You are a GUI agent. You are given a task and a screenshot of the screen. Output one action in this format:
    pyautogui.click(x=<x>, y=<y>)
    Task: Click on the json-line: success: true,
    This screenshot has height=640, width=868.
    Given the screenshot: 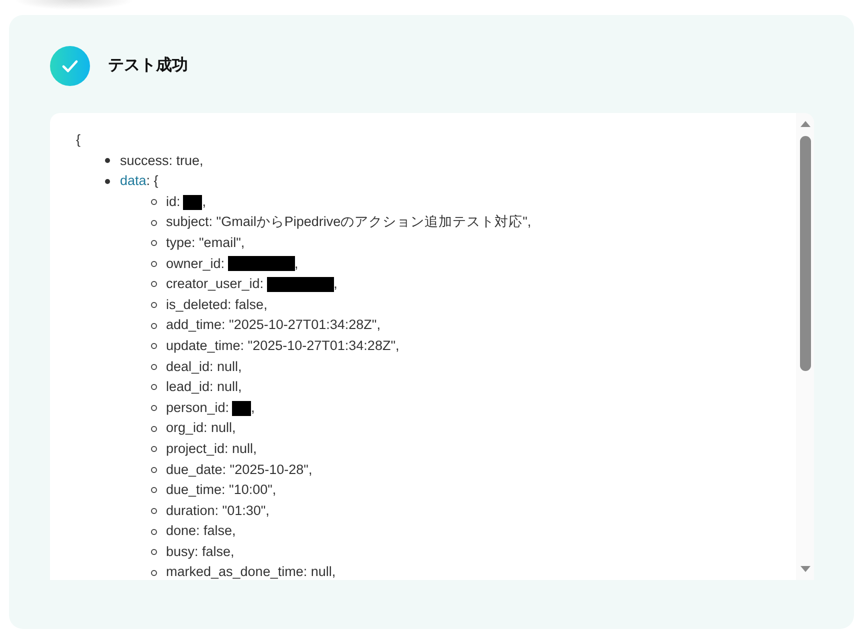 What is the action you would take?
    pyautogui.click(x=162, y=161)
    